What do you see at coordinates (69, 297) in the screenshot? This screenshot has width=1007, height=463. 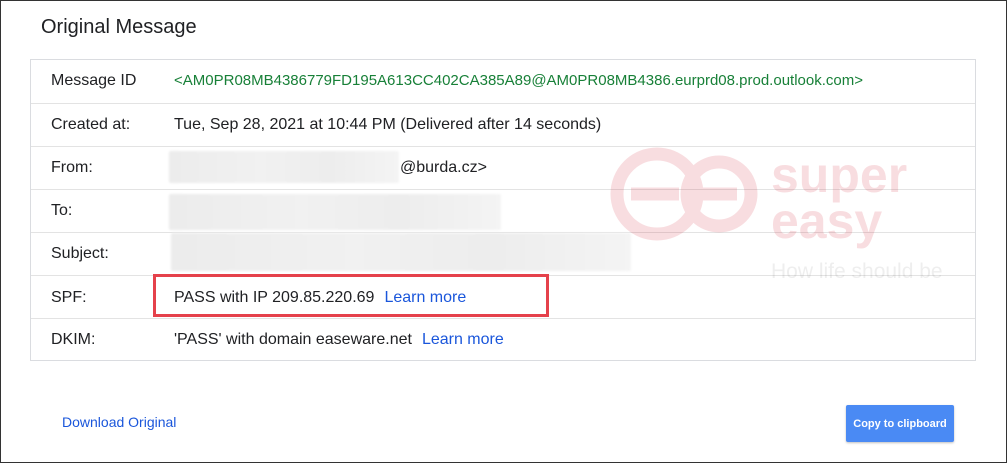 I see `spf-label: SPF:` at bounding box center [69, 297].